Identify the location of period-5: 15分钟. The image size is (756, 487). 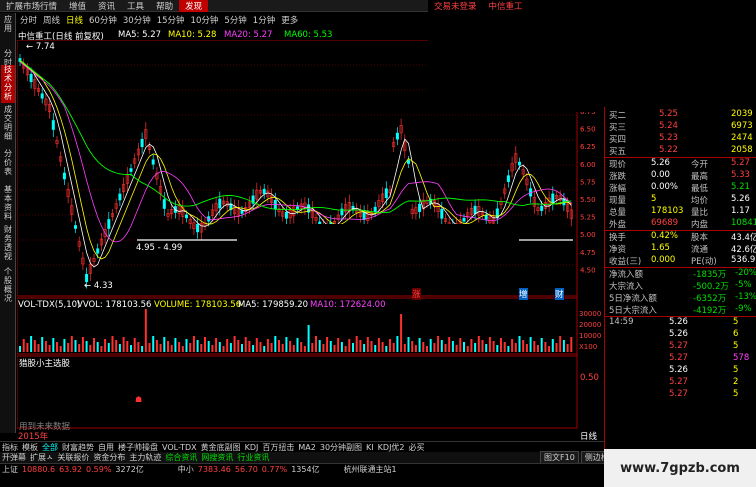
(171, 20).